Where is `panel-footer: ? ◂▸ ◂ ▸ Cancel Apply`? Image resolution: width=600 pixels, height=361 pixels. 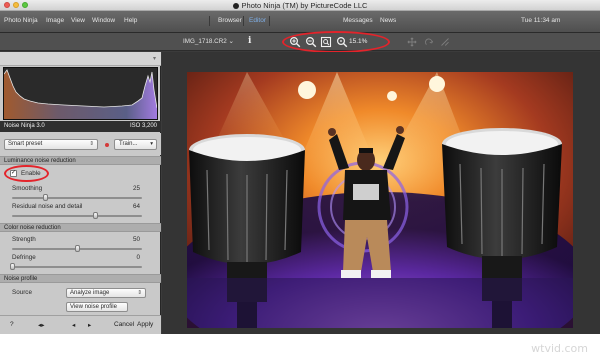
panel-footer: ? ◂▸ ◂ ▸ Cancel Apply is located at coordinates (80, 324).